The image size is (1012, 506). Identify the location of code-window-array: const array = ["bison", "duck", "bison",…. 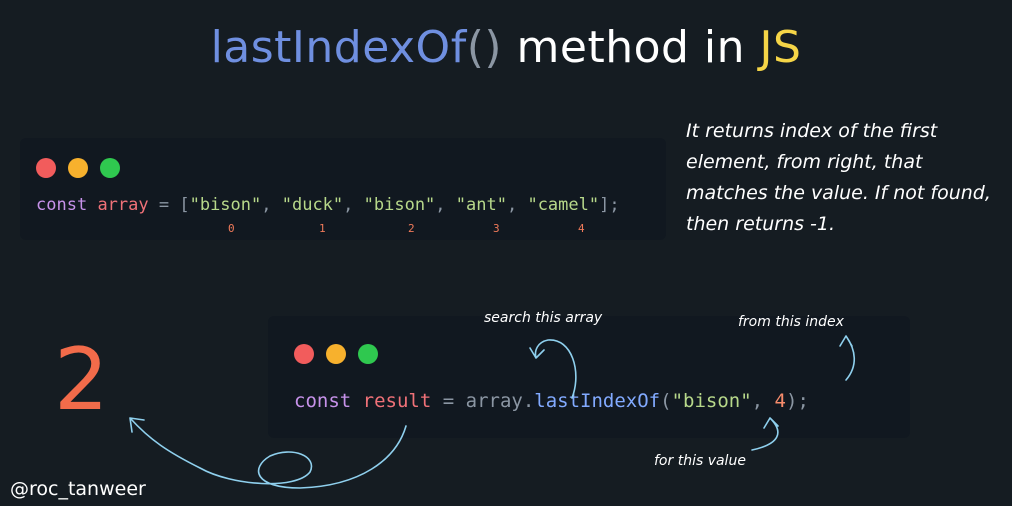
(343, 189).